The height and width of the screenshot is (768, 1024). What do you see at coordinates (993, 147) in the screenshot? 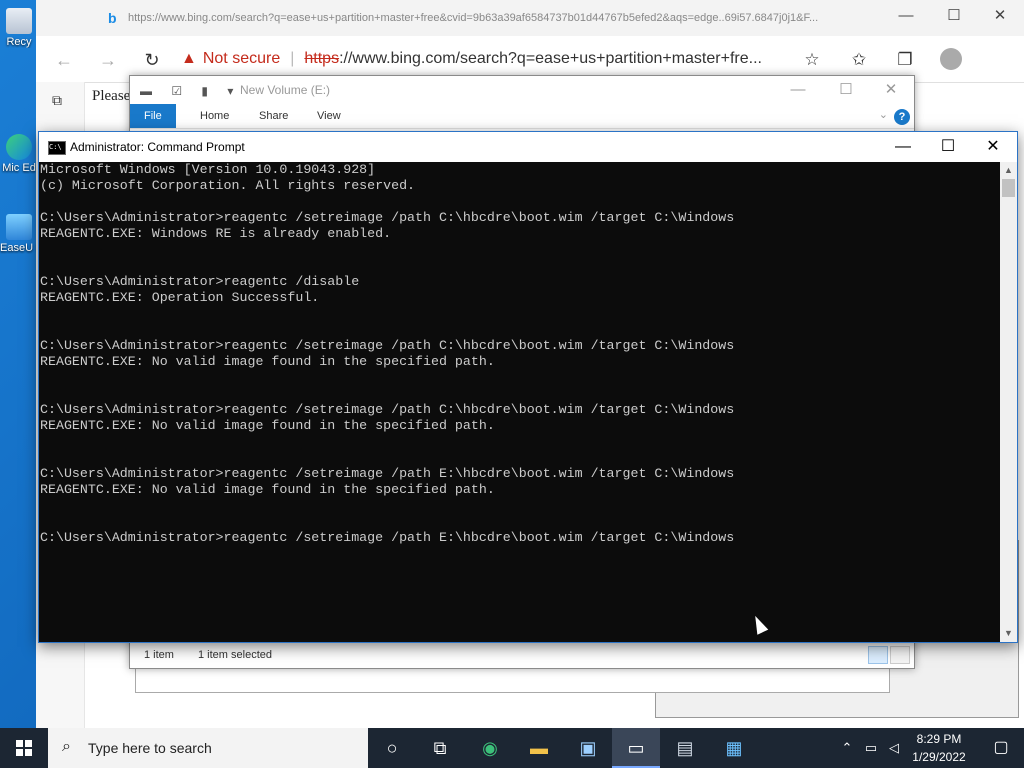
I see `cmd-close-button: ✕` at bounding box center [993, 147].